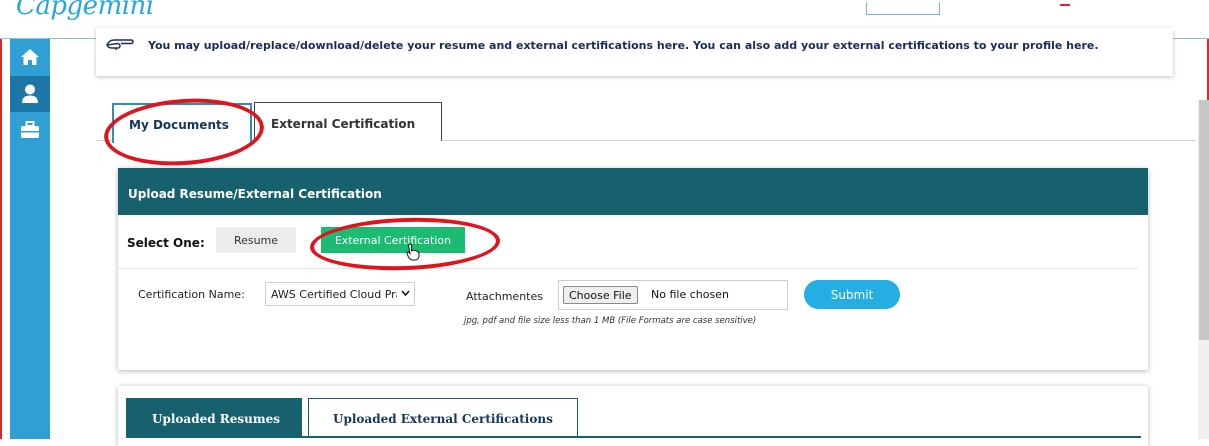 The image size is (1209, 446). What do you see at coordinates (1065, 3) in the screenshot?
I see `annotation-mark` at bounding box center [1065, 3].